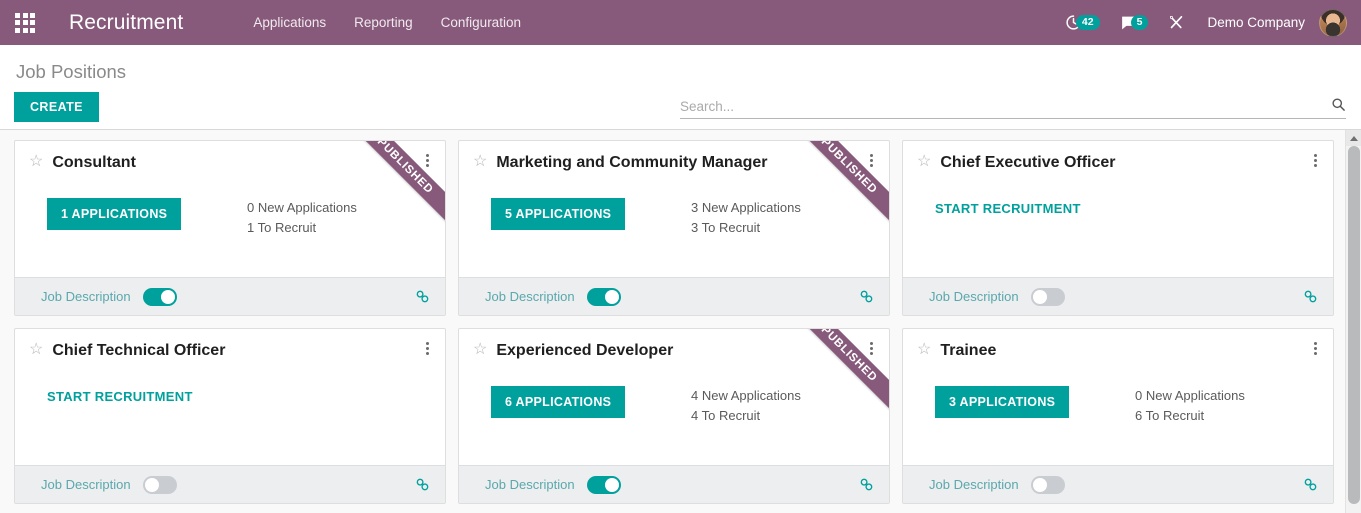  I want to click on job-position-title: Marketing and Community Manager, so click(632, 162).